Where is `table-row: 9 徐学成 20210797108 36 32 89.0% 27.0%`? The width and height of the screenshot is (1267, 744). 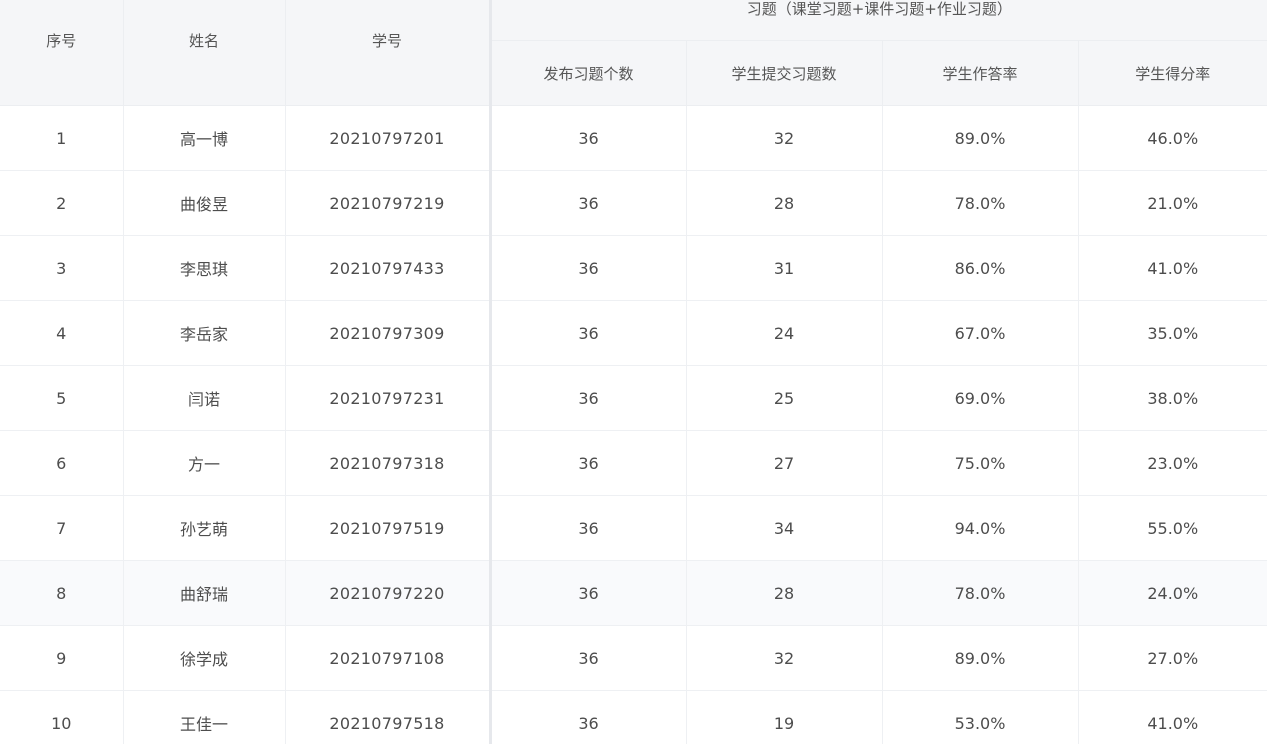
table-row: 9 徐学成 20210797108 36 32 89.0% 27.0% is located at coordinates (633, 658).